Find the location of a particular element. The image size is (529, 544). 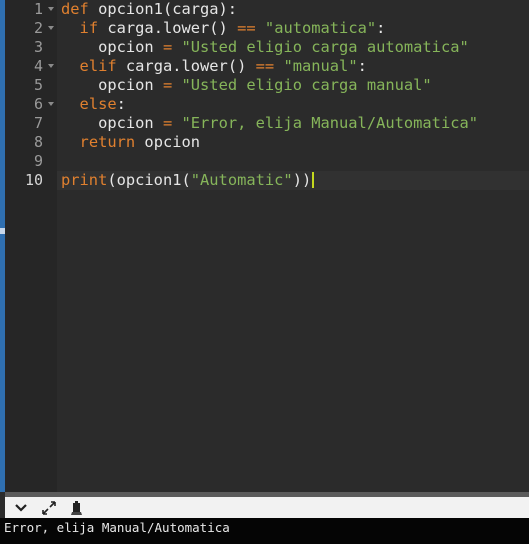

expand-icon is located at coordinates (49, 507).